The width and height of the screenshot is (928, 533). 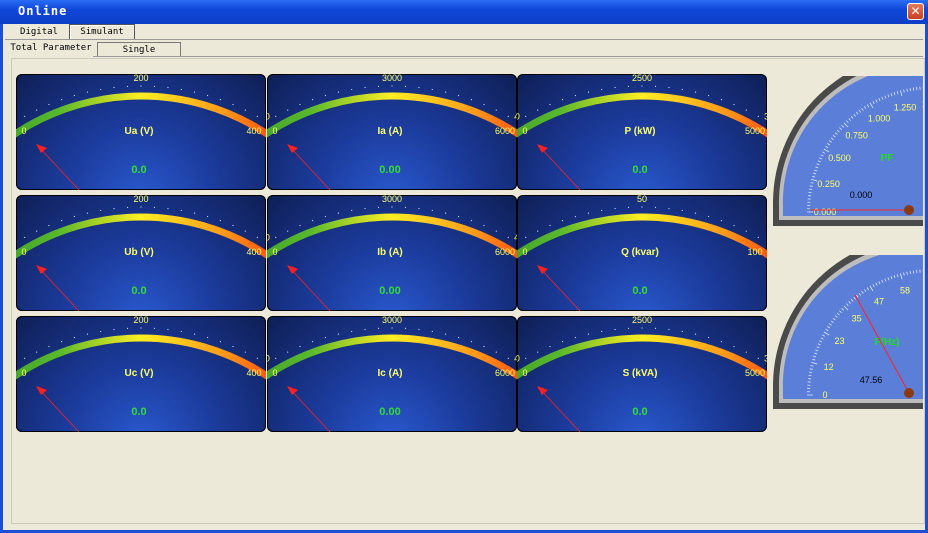 I want to click on tick-label: 47, so click(x=879, y=301).